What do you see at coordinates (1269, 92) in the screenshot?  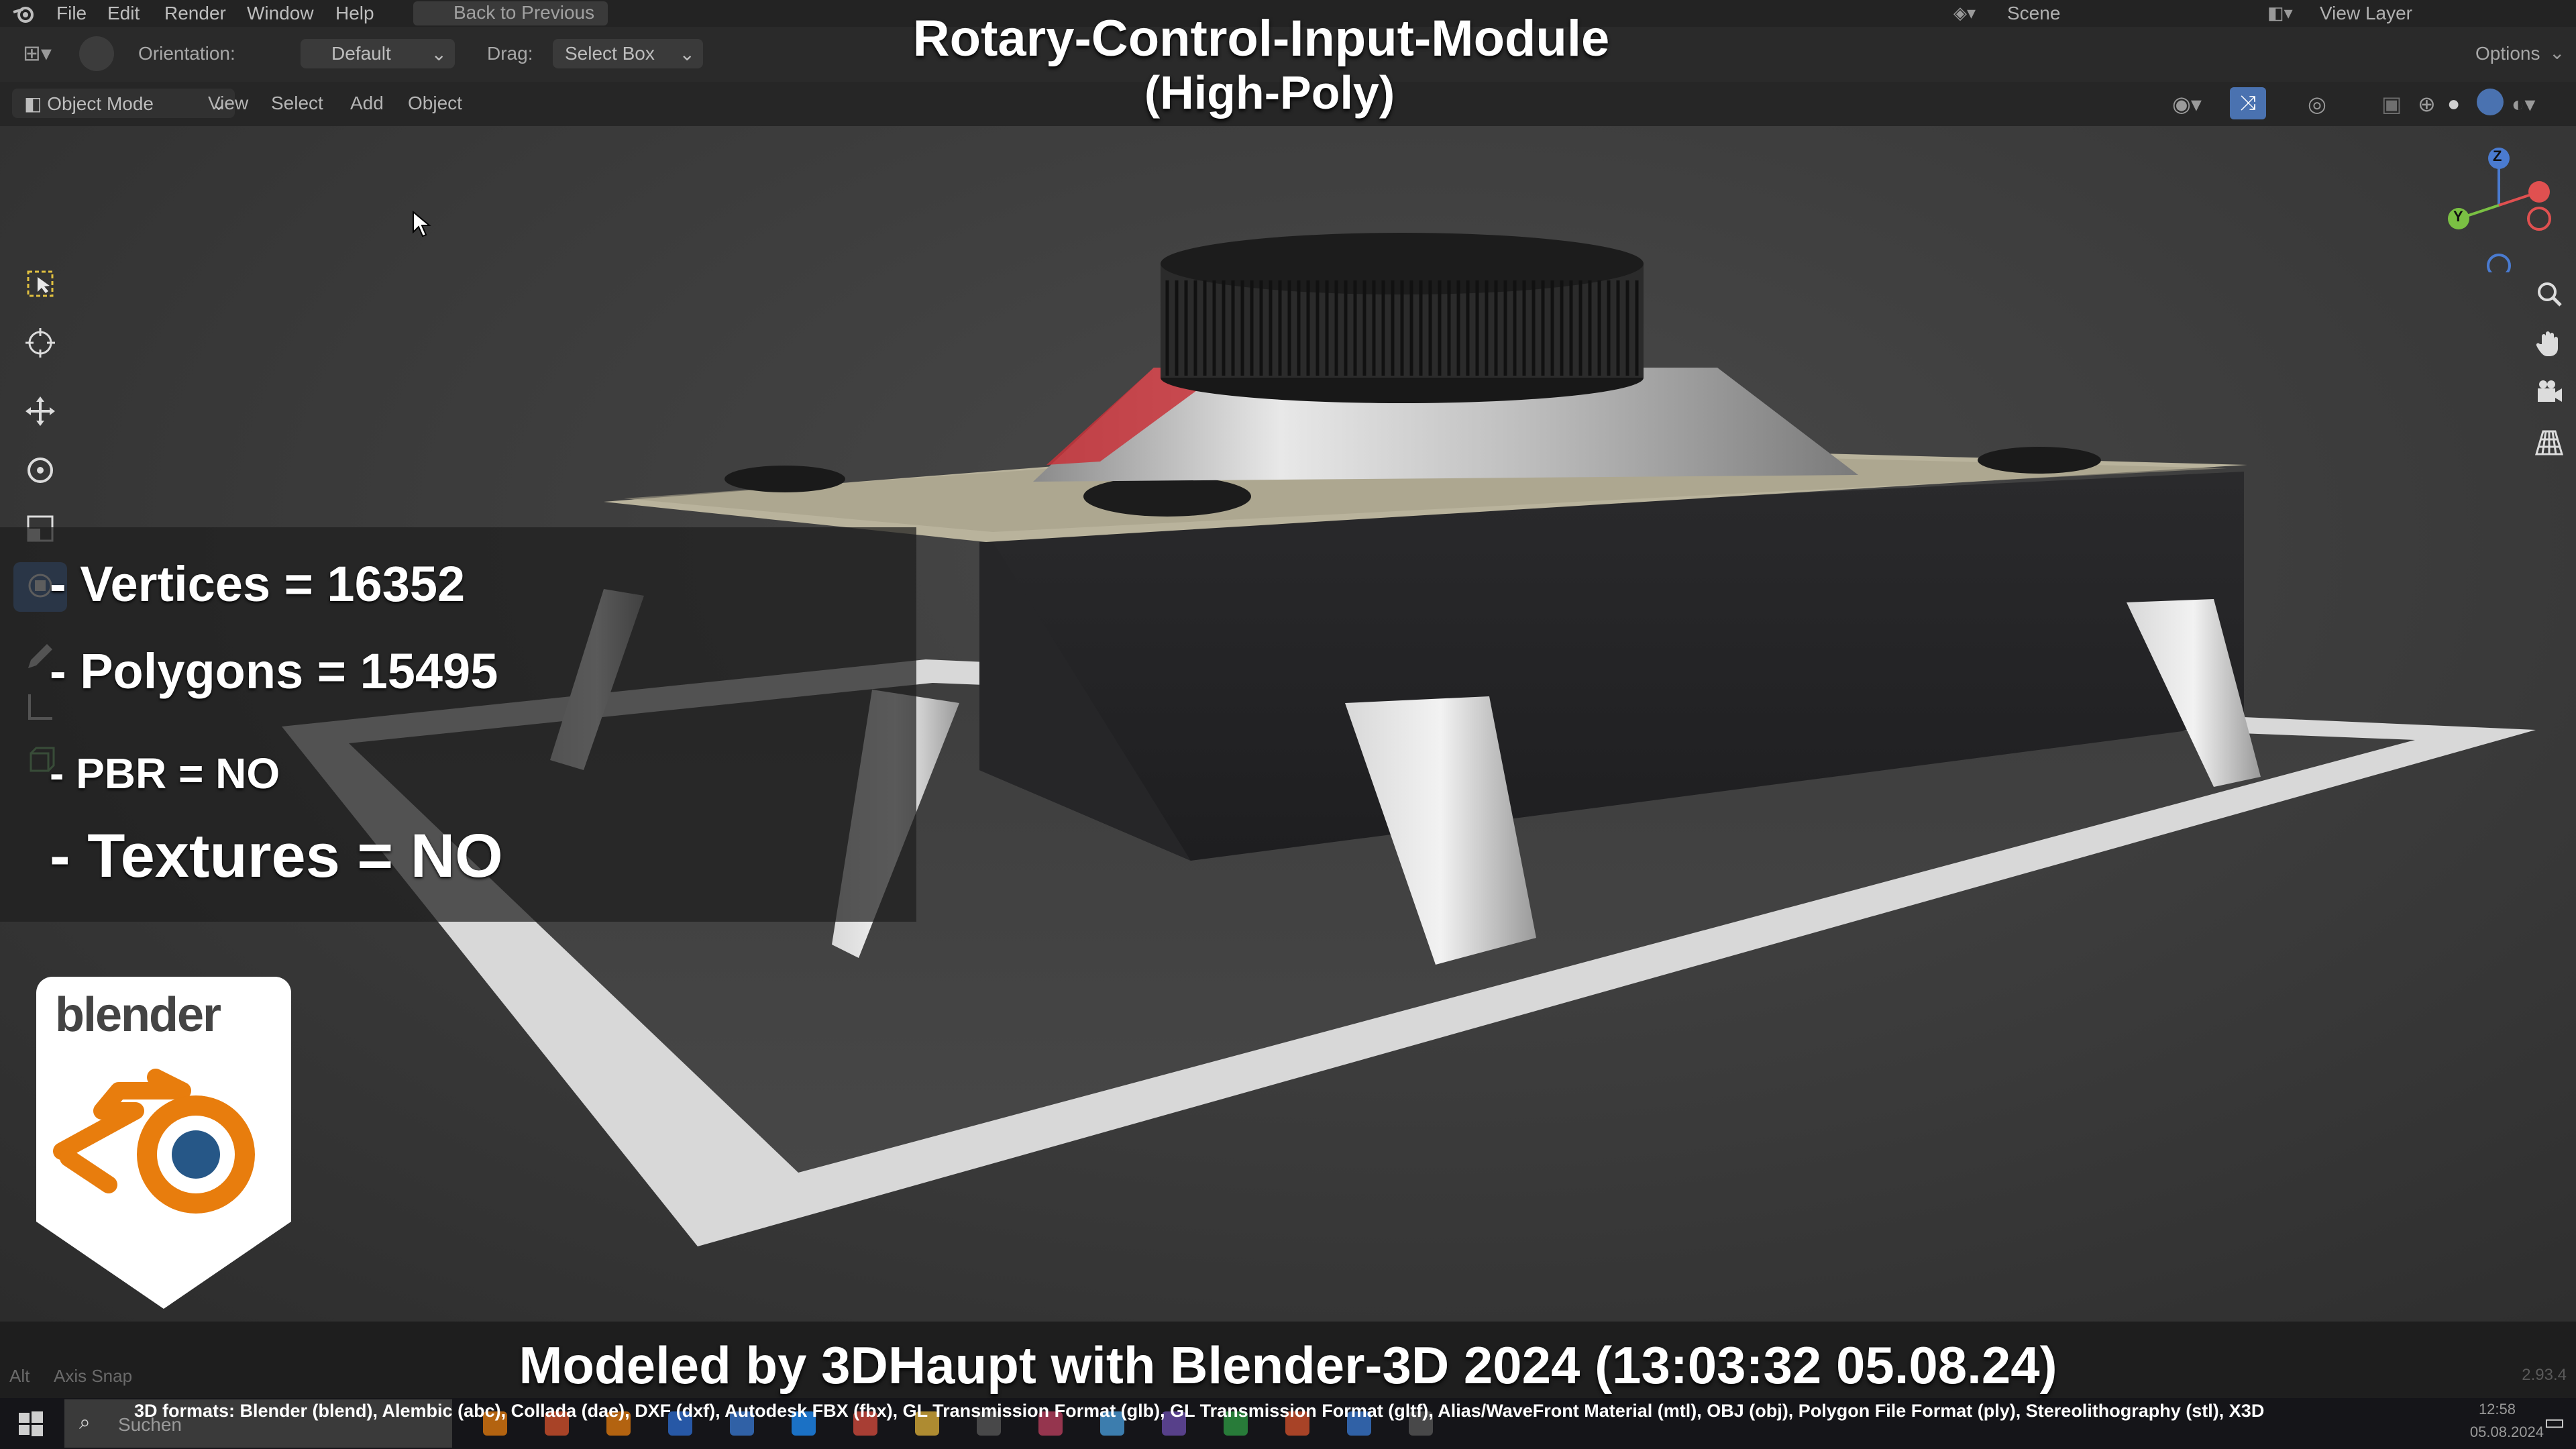 I see `video-subtitle: (High-Poly)` at bounding box center [1269, 92].